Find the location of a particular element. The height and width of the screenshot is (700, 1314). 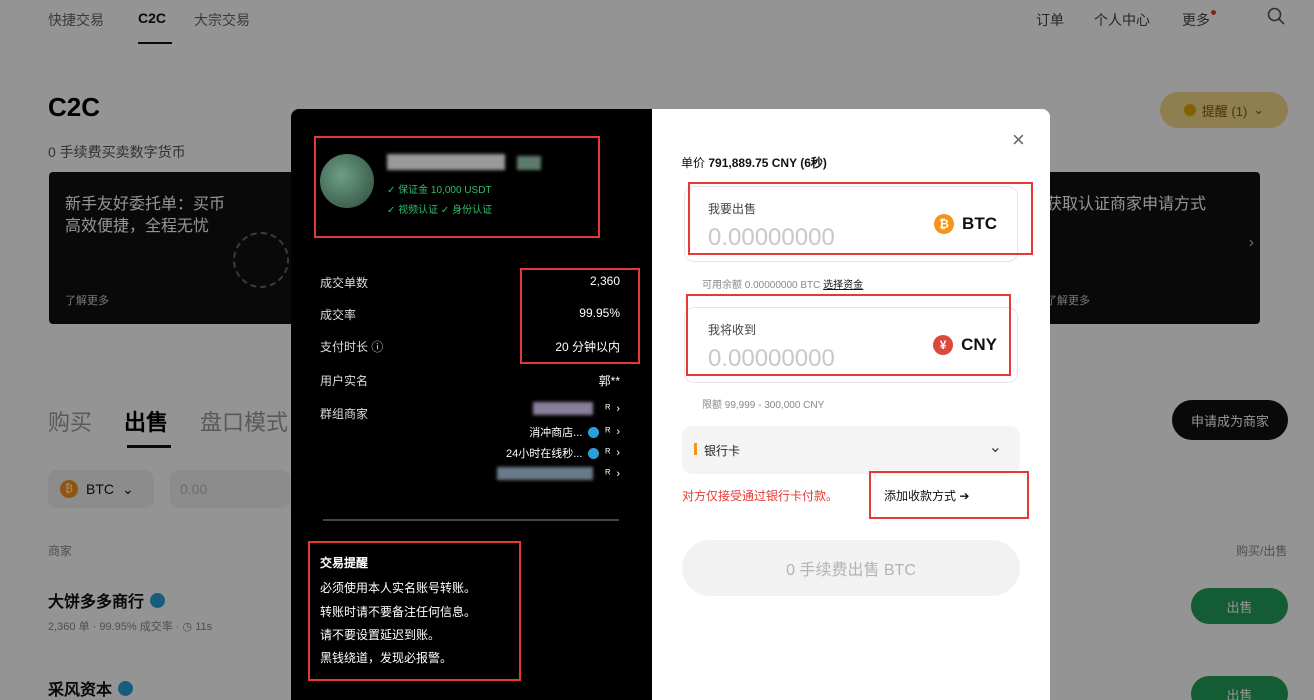

stat-value-realname: 郭** is located at coordinates (609, 381).